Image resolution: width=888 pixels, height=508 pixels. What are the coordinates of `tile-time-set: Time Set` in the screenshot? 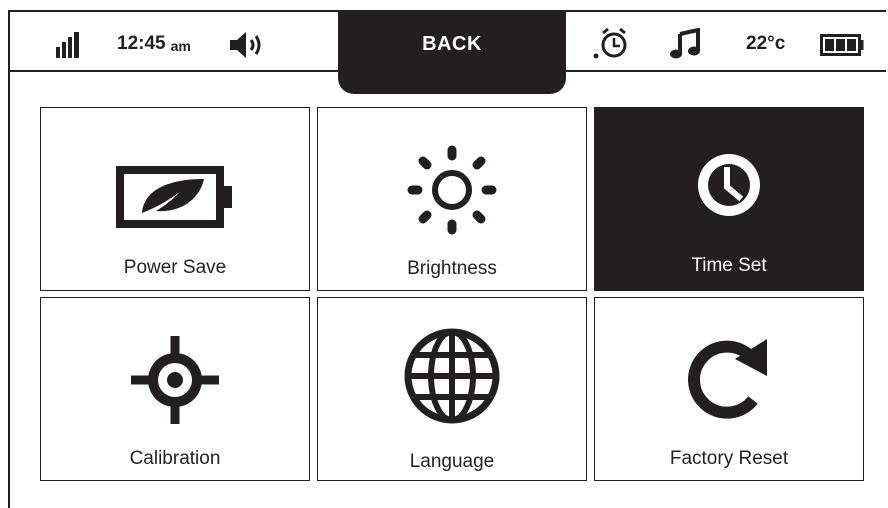 It's located at (729, 199).